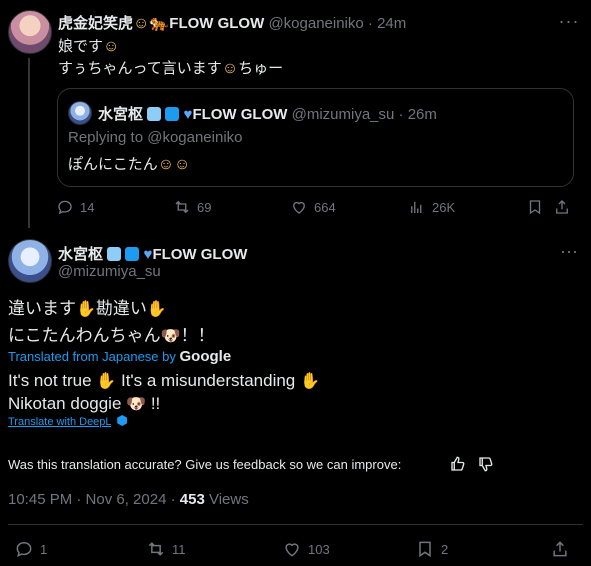 The height and width of the screenshot is (566, 591). Describe the element at coordinates (315, 23) in the screenshot. I see `handle: @koganeiniko` at that location.